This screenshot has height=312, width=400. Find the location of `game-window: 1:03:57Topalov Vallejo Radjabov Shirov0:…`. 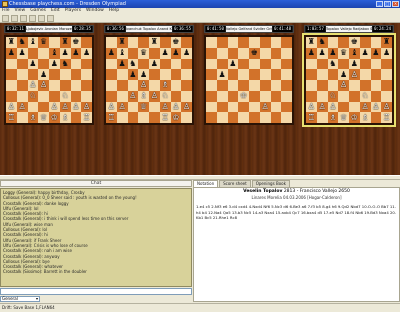

game-window: 1:03:57Topalov Vallejo Radjabov Shirov0:… is located at coordinates (349, 76).